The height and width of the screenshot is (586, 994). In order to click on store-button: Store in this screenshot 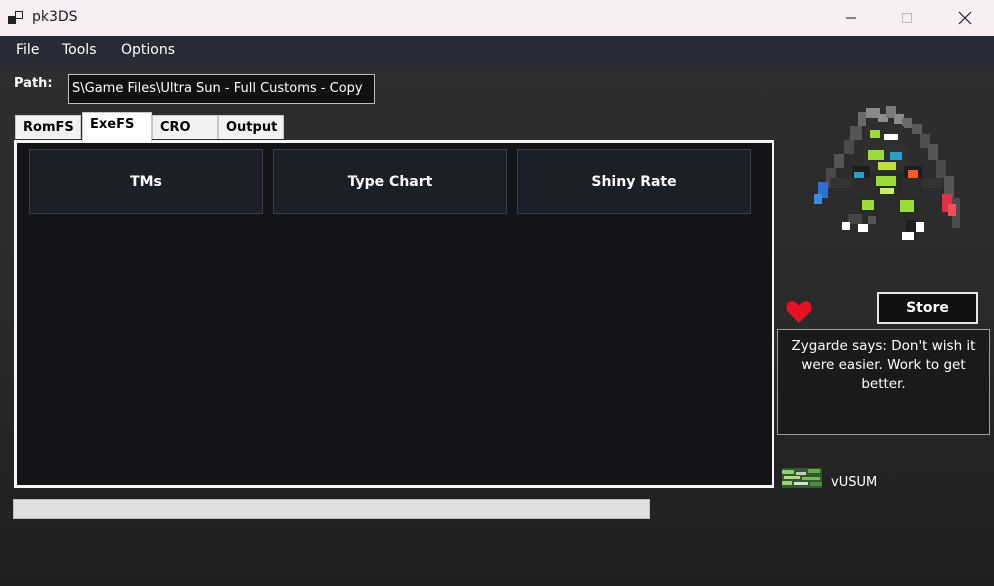, I will do `click(927, 308)`.